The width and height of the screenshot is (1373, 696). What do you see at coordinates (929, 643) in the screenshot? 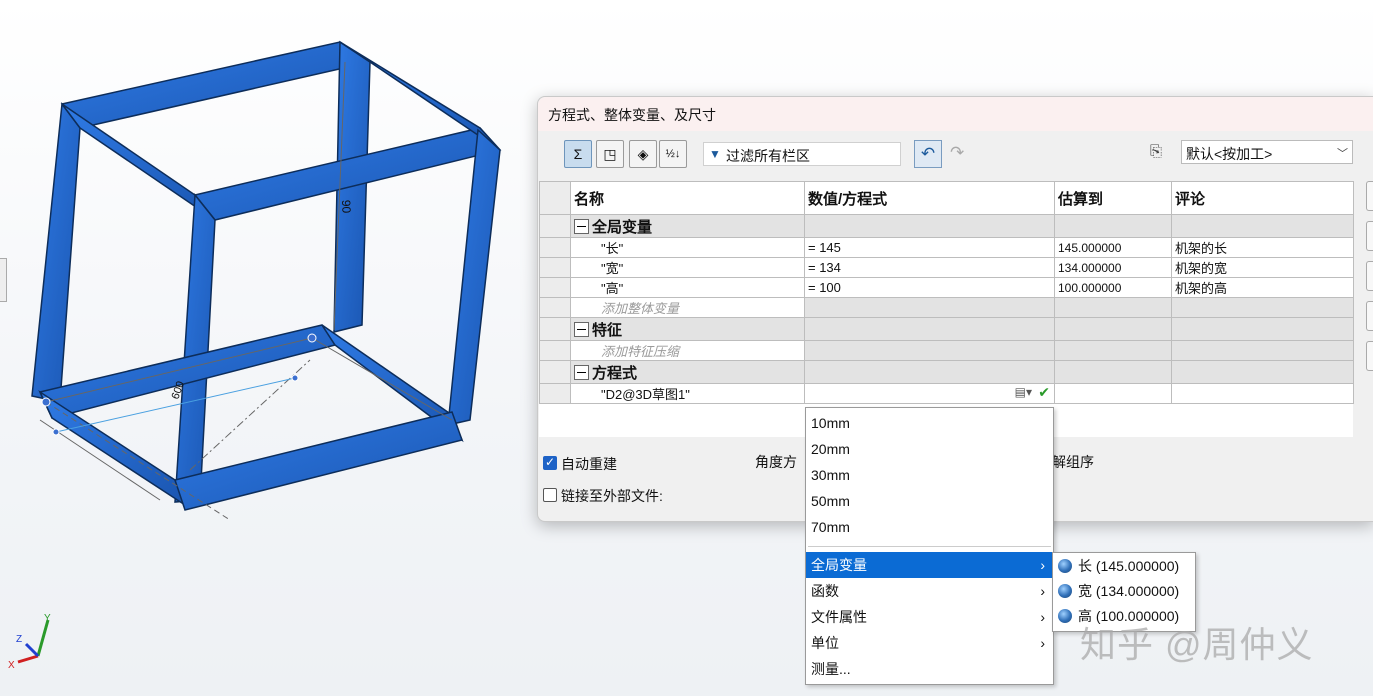
I see `menu-item-units: 单位 ›` at bounding box center [929, 643].